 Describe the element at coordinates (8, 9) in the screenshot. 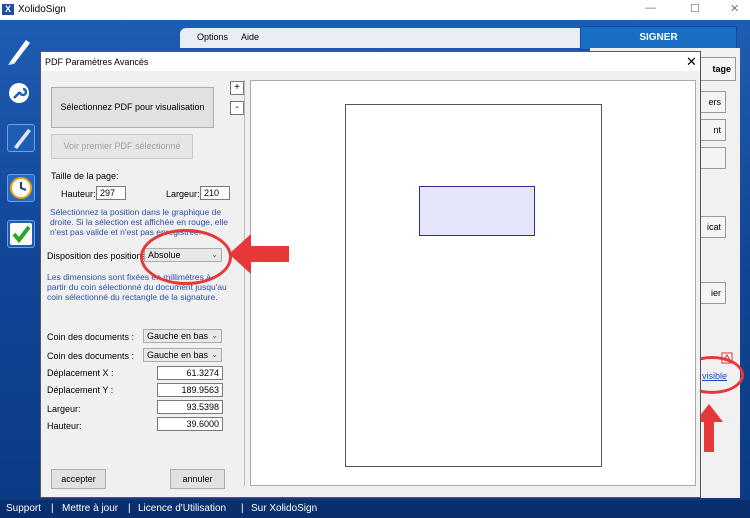

I see `app-logo-icon: X` at that location.